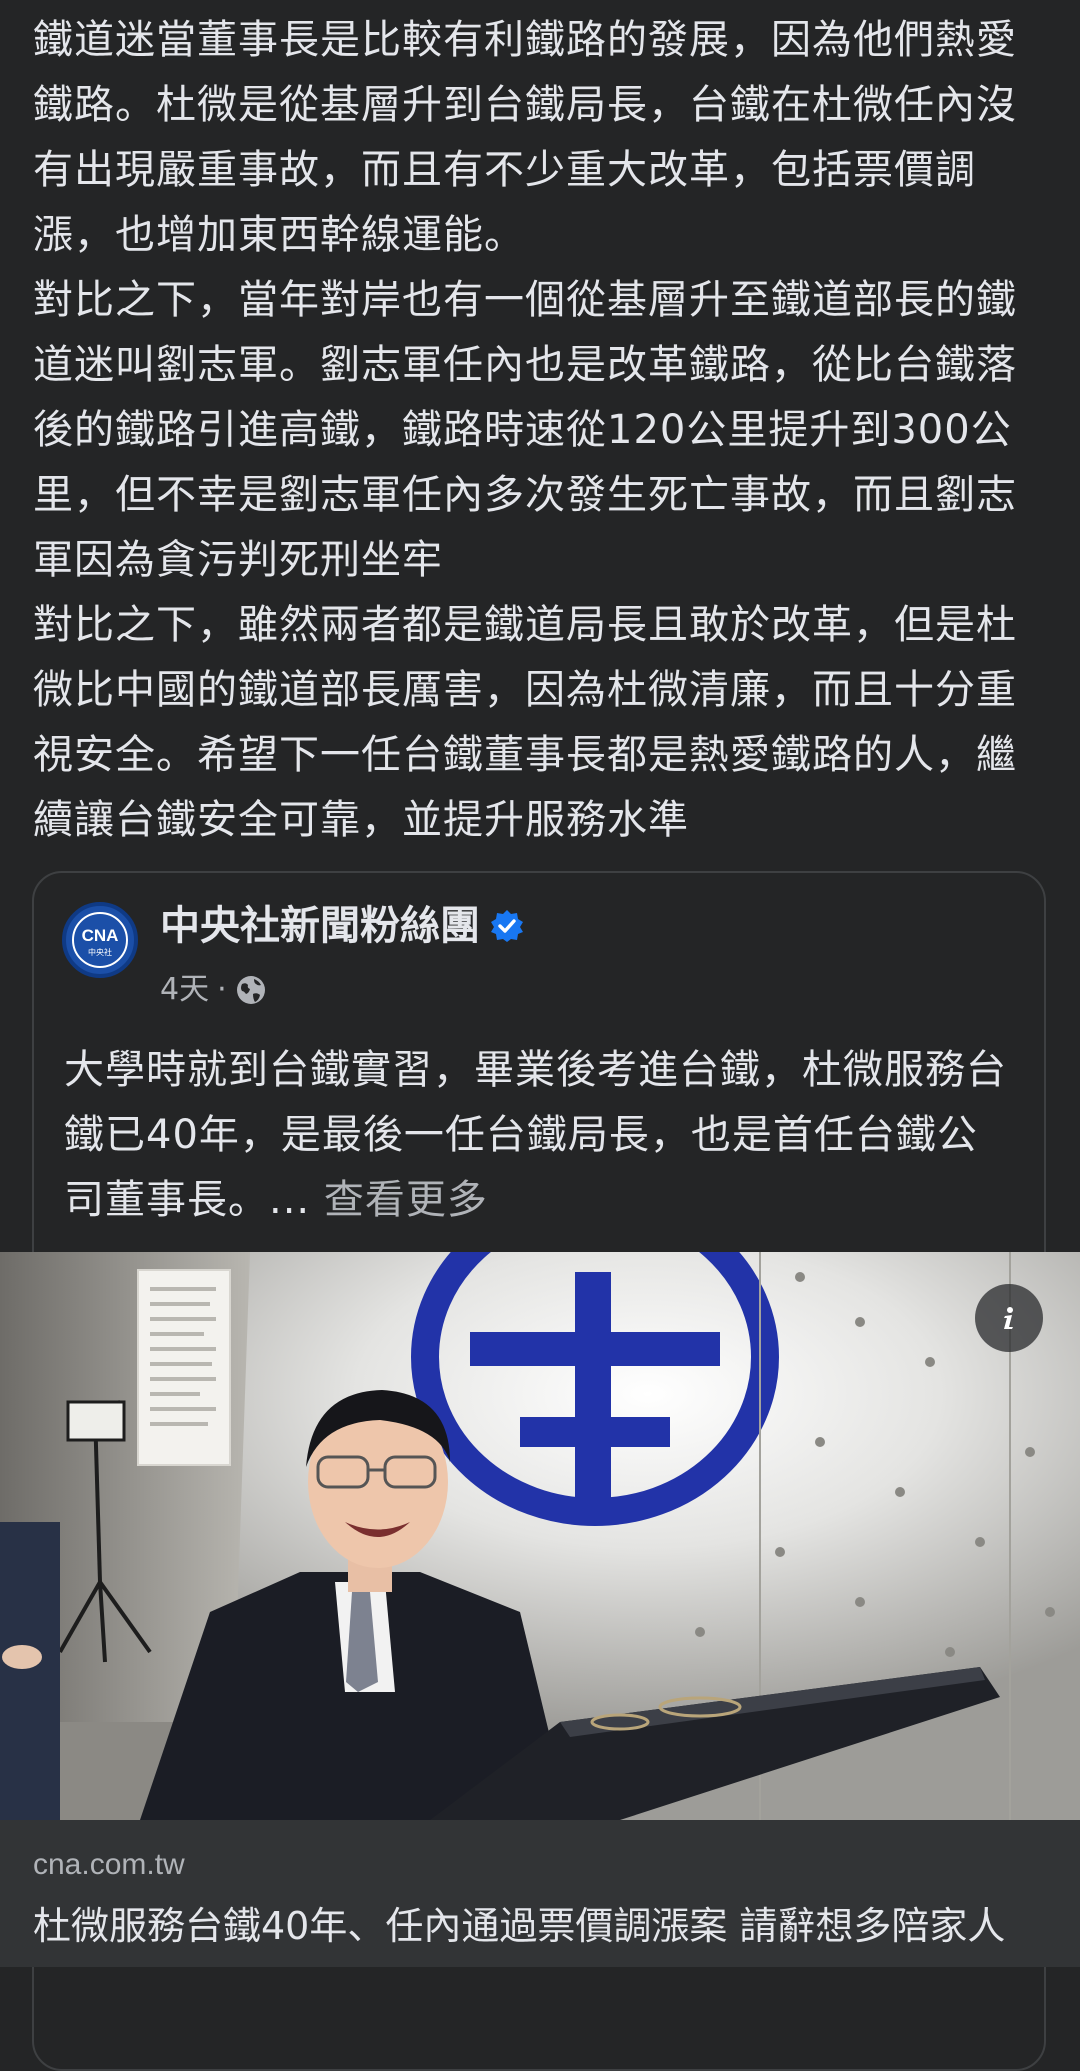 This screenshot has height=2071, width=1080. Describe the element at coordinates (213, 990) in the screenshot. I see `post-meta-row: 4天 ·` at that location.